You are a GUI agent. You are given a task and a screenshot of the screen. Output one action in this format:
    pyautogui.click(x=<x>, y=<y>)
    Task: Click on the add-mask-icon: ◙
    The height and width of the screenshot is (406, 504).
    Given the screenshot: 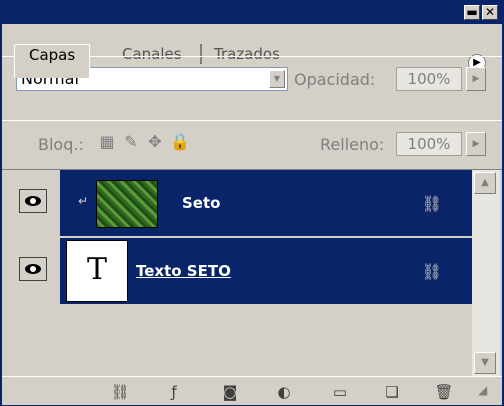 What is the action you would take?
    pyautogui.click(x=230, y=392)
    